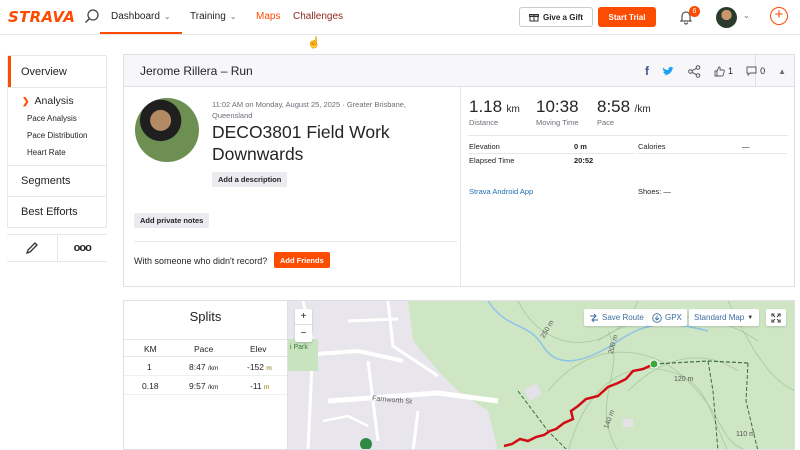 This screenshot has height=450, width=800. I want to click on park-label: i Park, so click(299, 347).